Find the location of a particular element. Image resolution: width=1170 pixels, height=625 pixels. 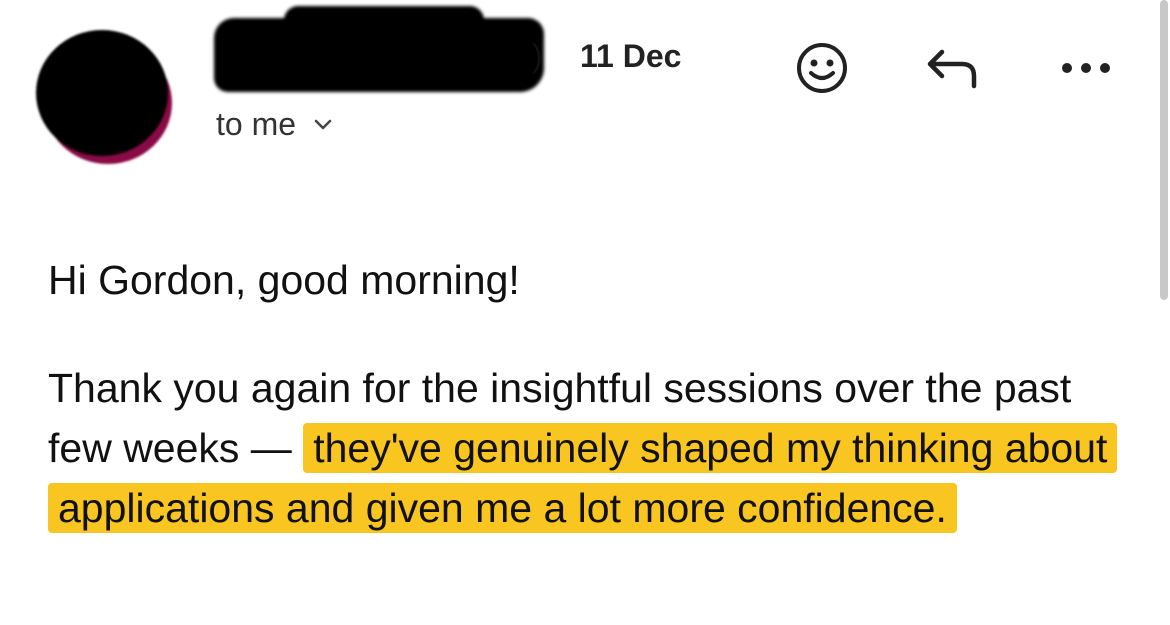

sender-name-suffix: ) is located at coordinates (537, 56).